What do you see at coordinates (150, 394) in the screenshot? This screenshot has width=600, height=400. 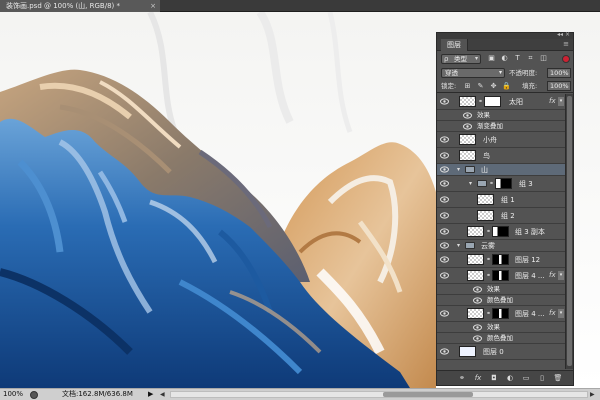 I see `status-play-icon: ▶` at bounding box center [150, 394].